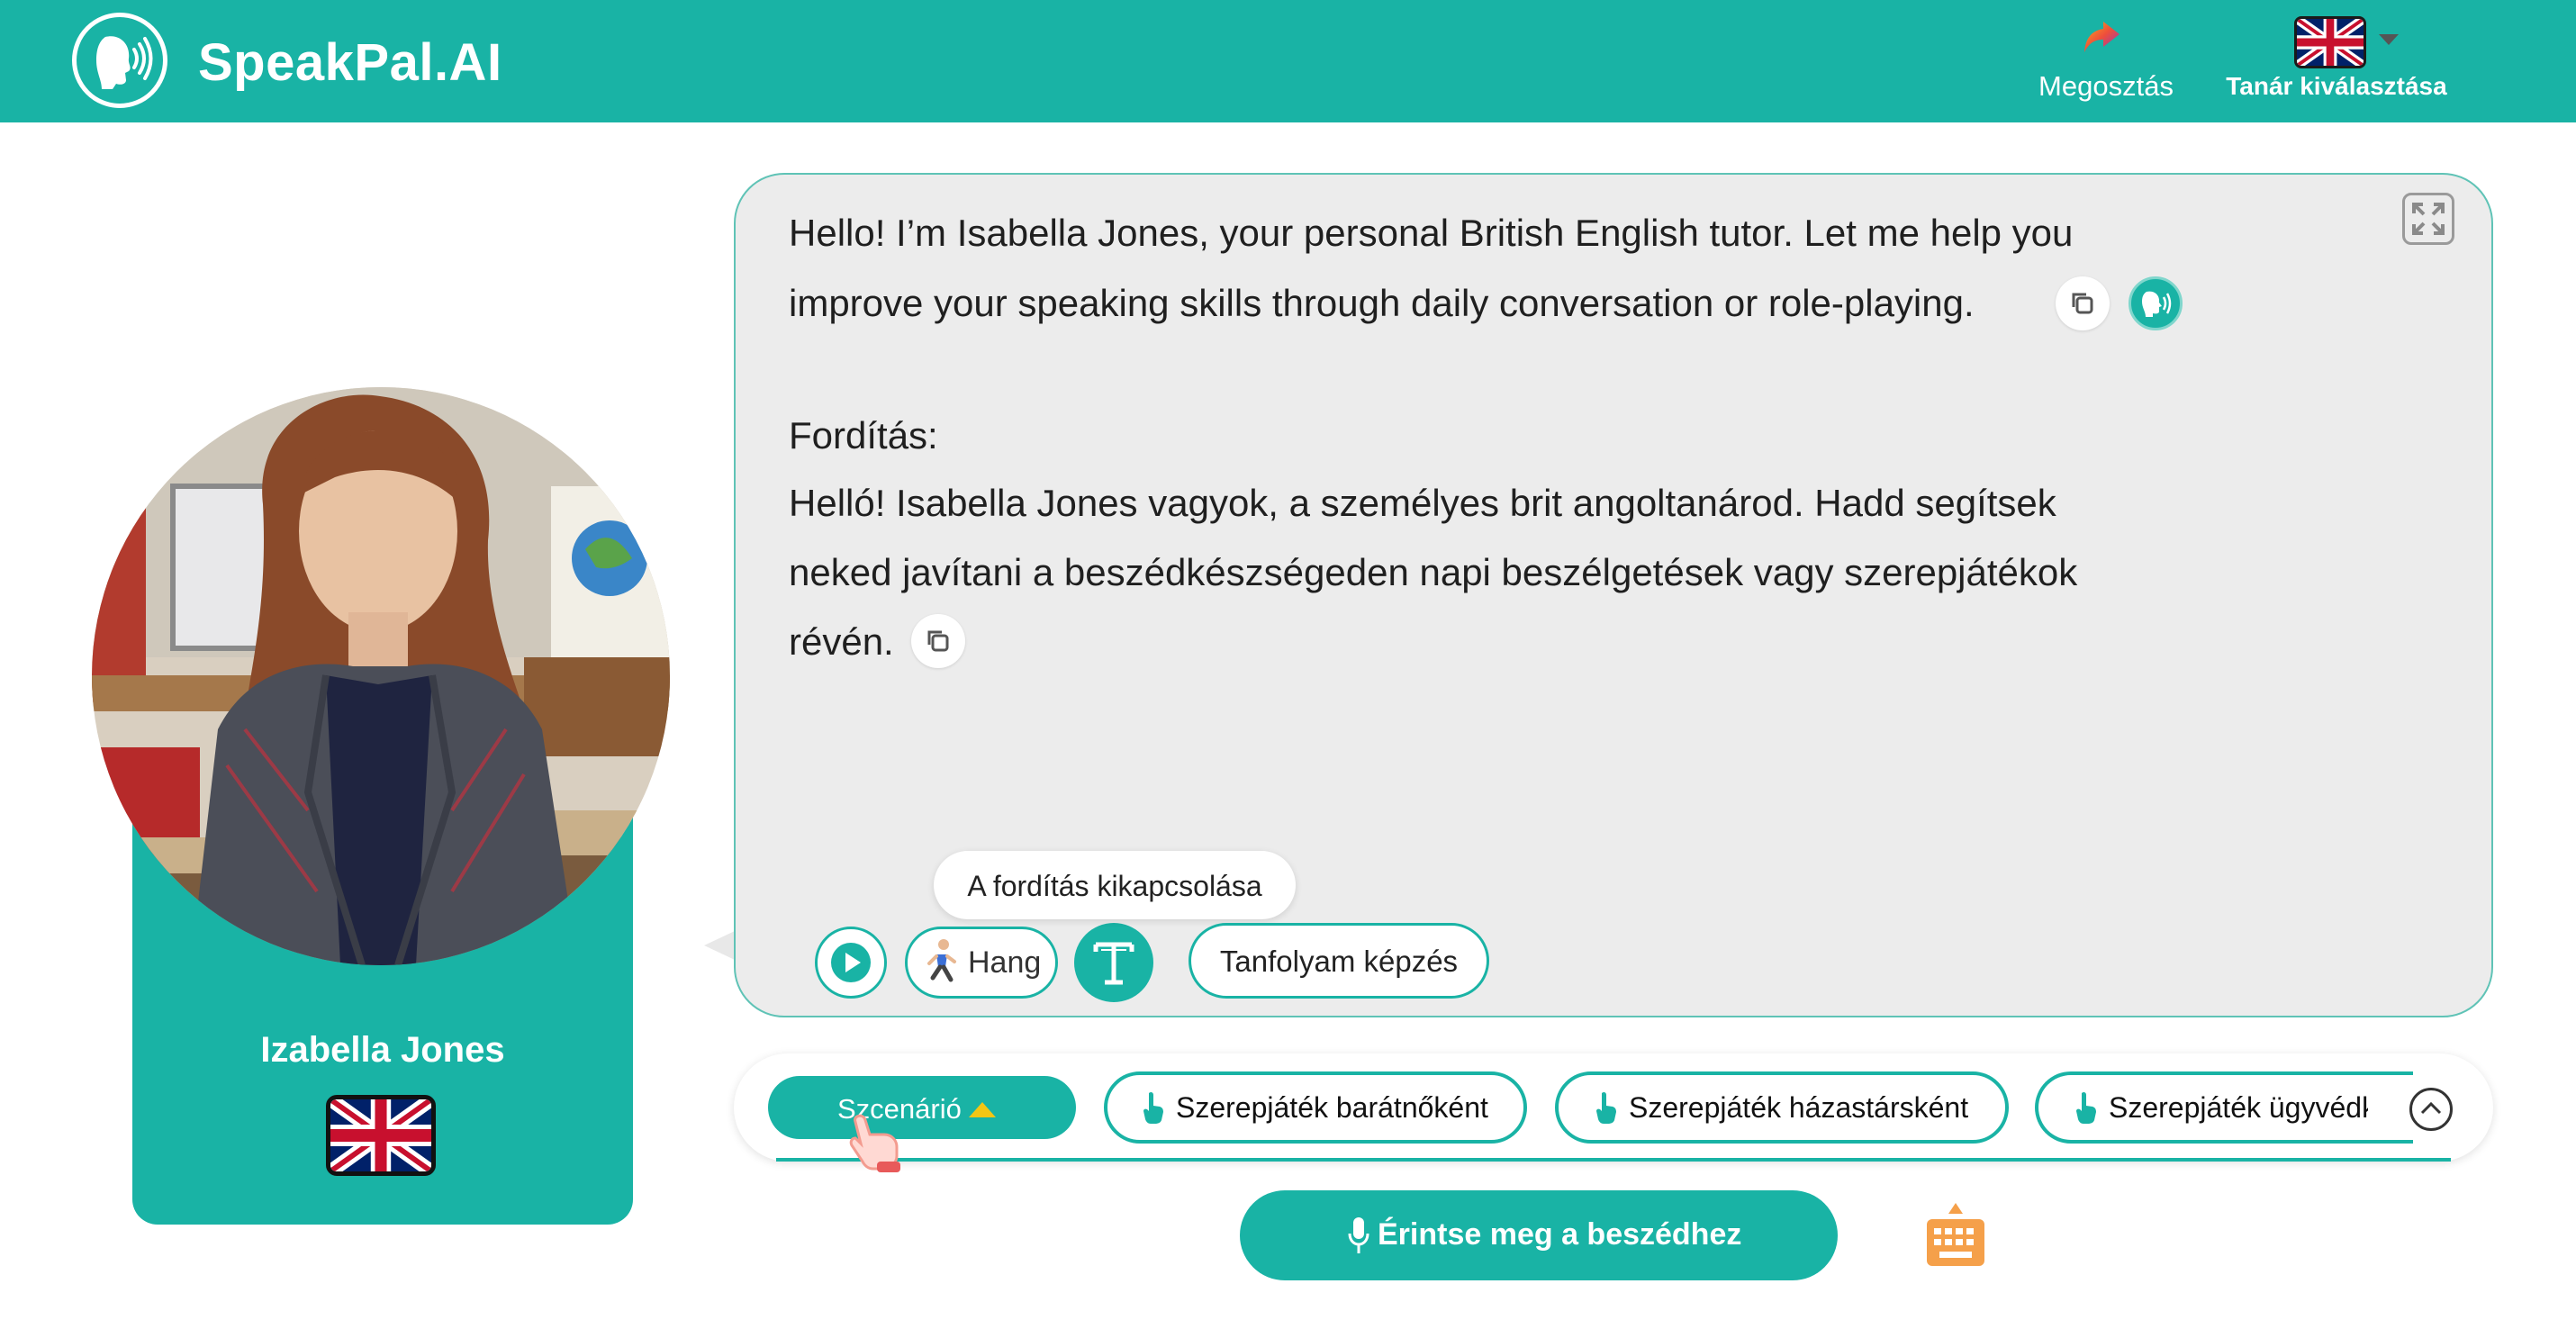  I want to click on expand-icon, so click(2428, 219).